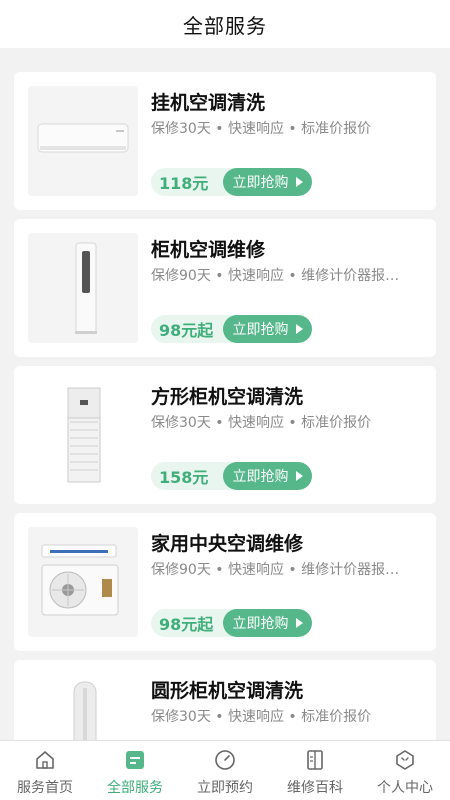 The image size is (450, 800). Describe the element at coordinates (227, 544) in the screenshot. I see `service-title: 家用中央空调维修` at that location.